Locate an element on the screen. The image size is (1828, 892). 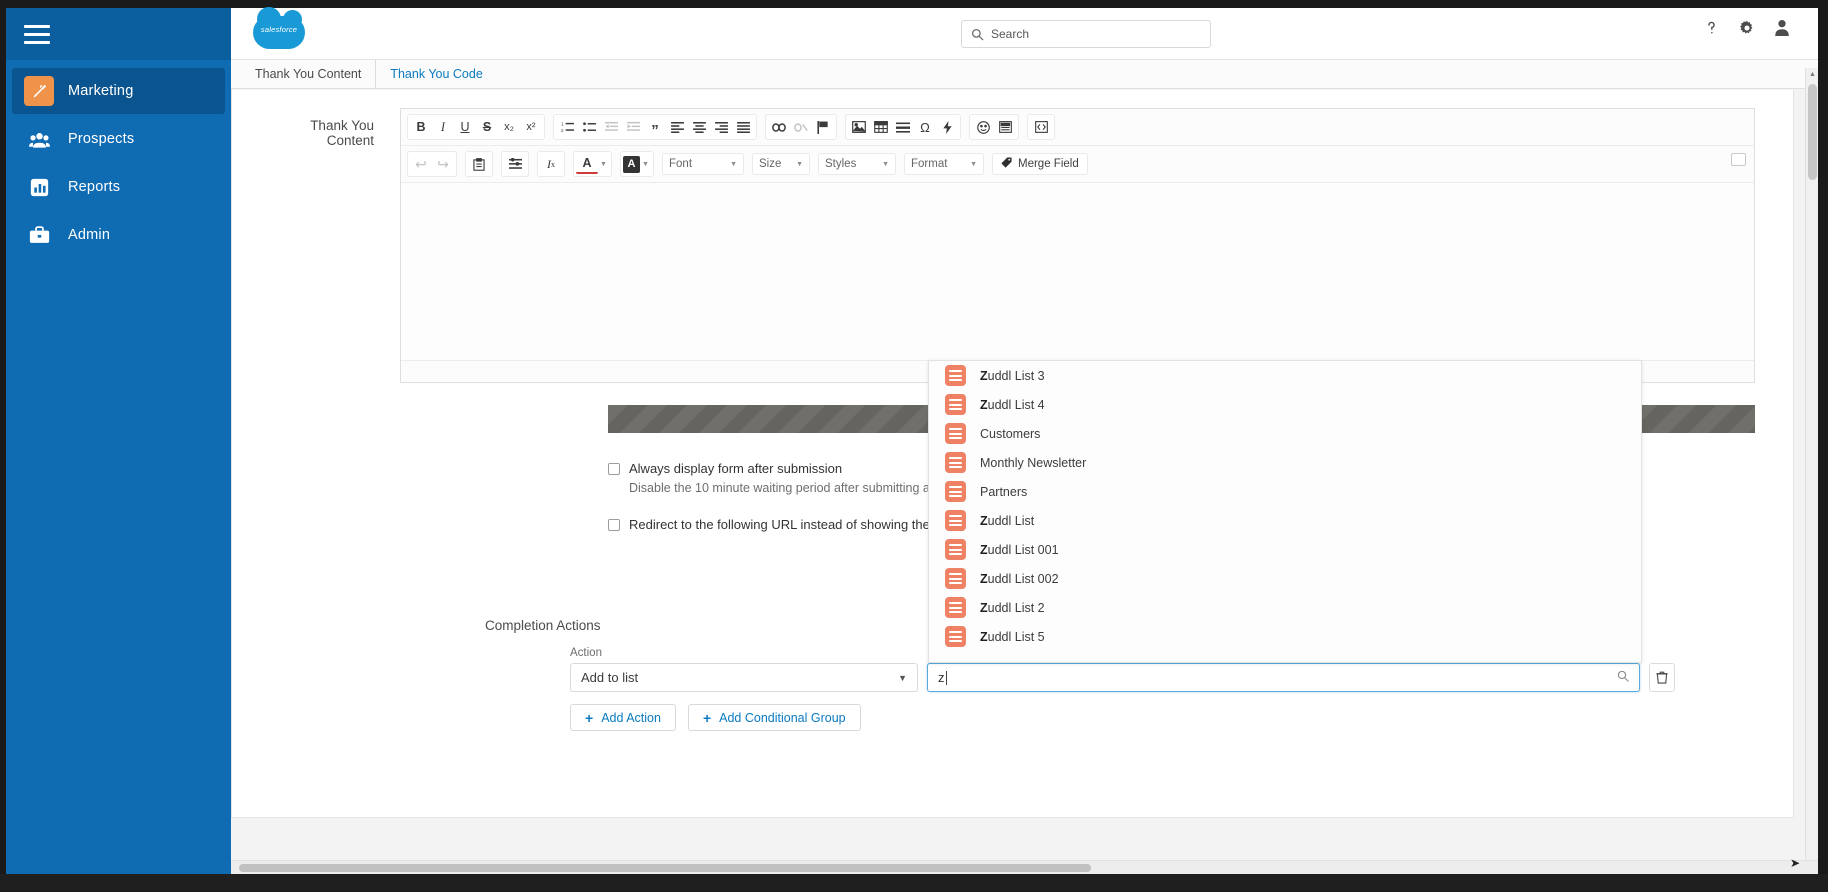
underline-icon: U is located at coordinates (465, 127).